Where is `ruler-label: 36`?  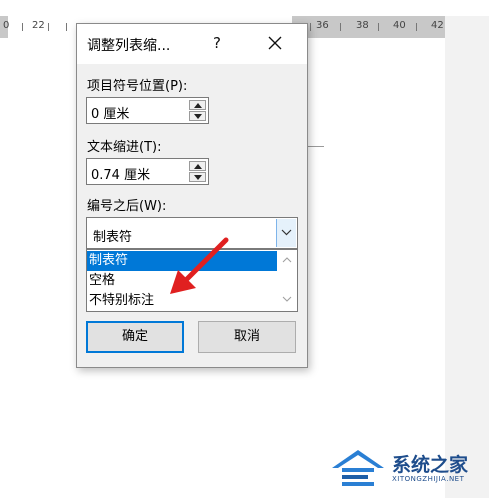 ruler-label: 36 is located at coordinates (322, 25).